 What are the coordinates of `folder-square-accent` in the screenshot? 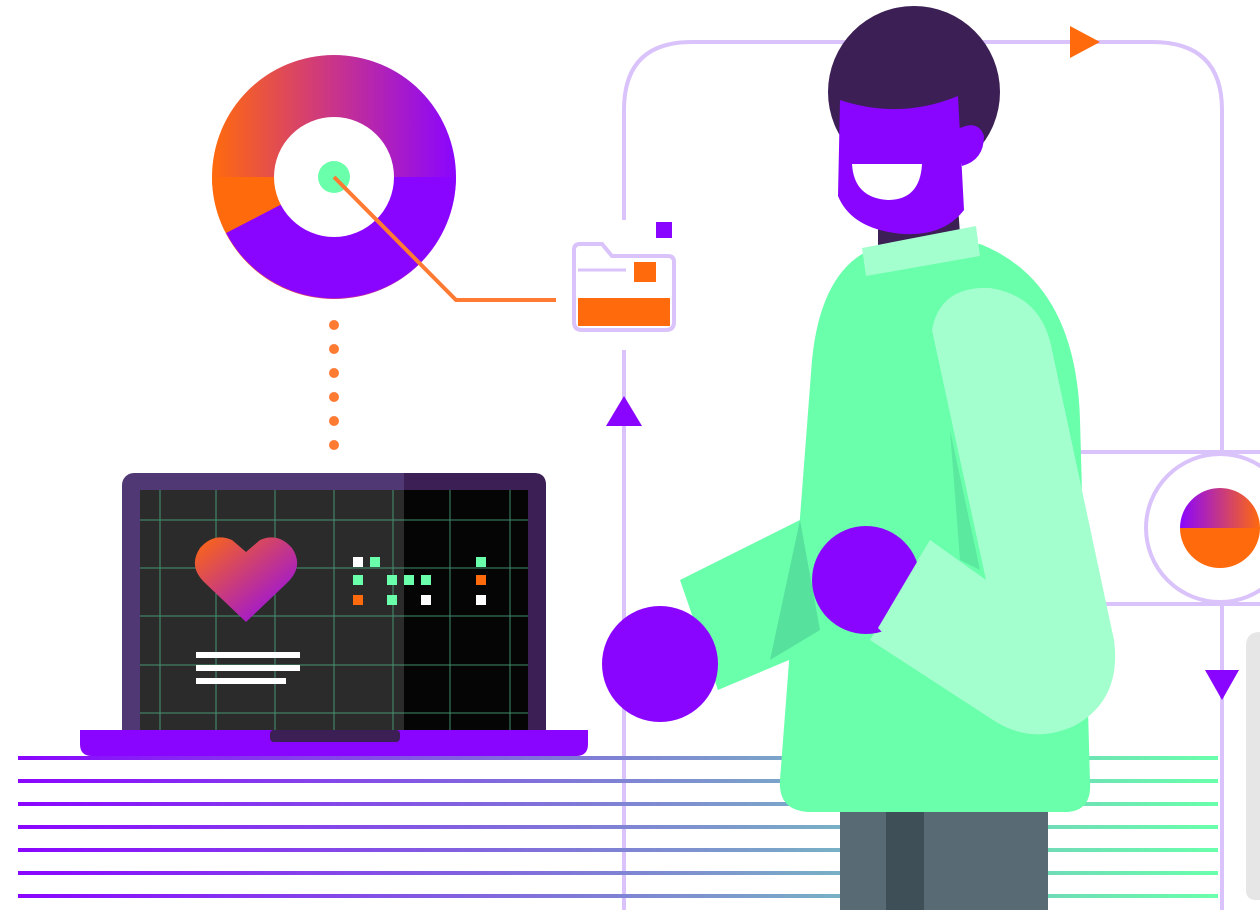 It's located at (664, 230).